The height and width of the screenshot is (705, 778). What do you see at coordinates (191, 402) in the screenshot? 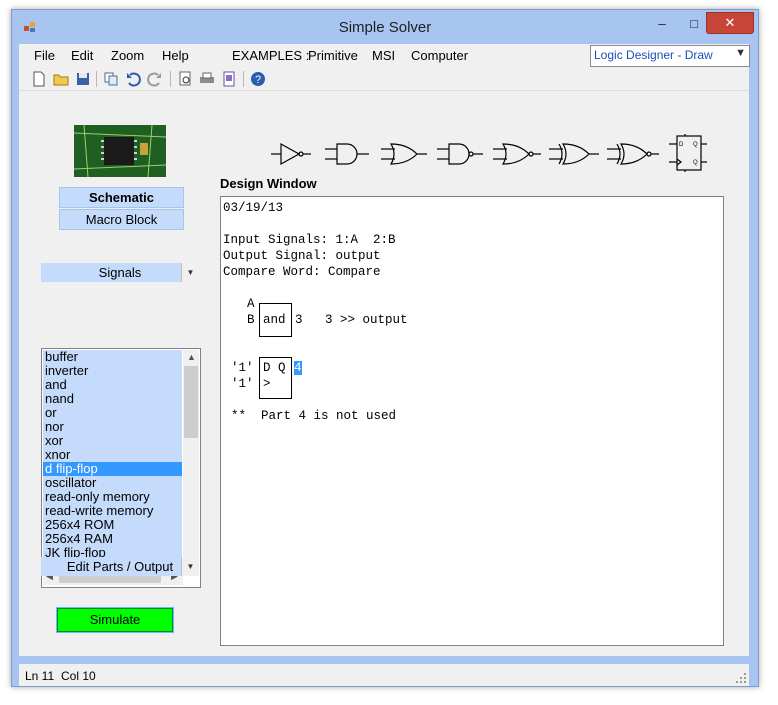
I see `vertical-scroll-thumb` at bounding box center [191, 402].